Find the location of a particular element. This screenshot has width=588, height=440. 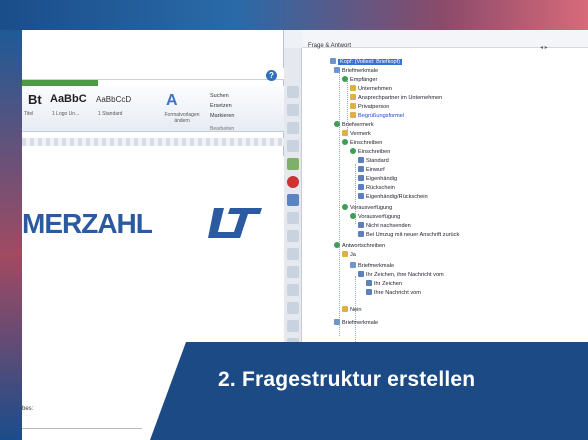

tree-node-label: Ansprechpartner im Unternehmen is located at coordinates (400, 98).